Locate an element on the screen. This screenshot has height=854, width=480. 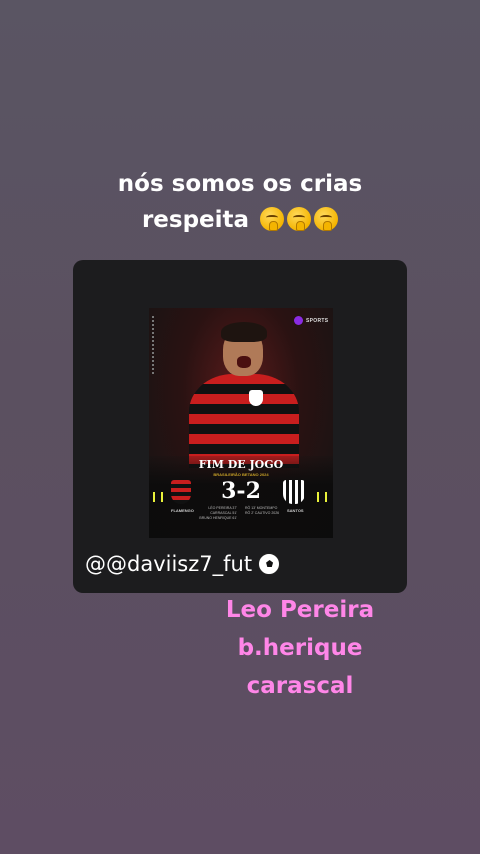
shirt-crest-icon is located at coordinates (256, 398).